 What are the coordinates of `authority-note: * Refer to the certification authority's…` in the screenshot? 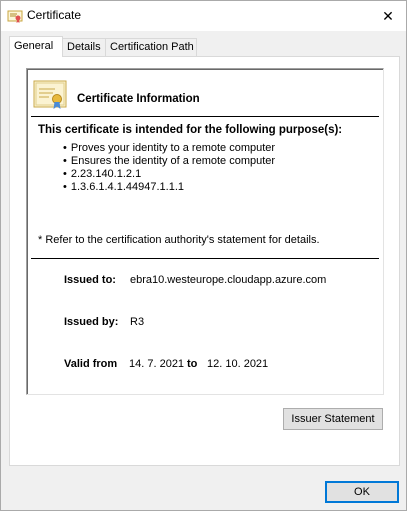 It's located at (179, 240).